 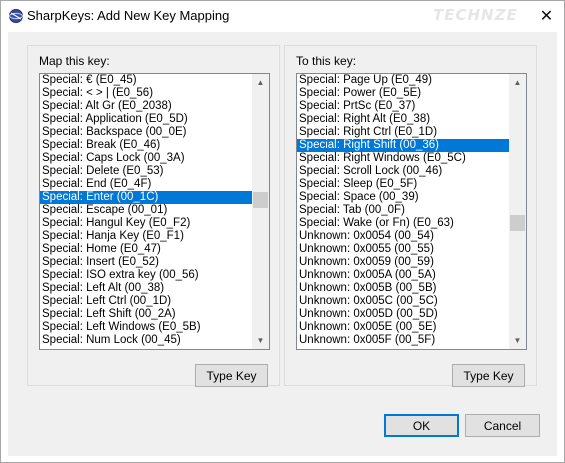 I want to click on list-item: Unknown: 0x0059 (00_59), so click(x=403, y=262).